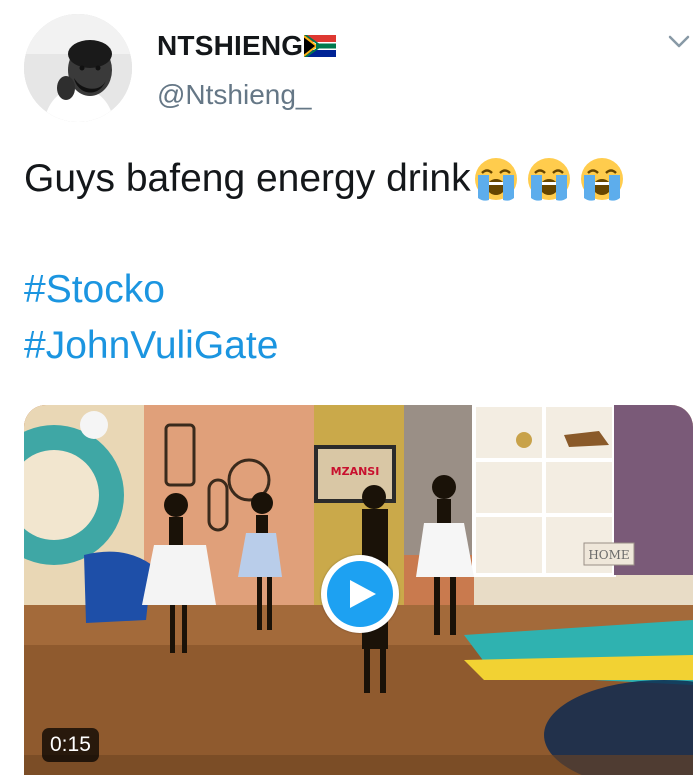 This screenshot has width=693, height=775. What do you see at coordinates (679, 42) in the screenshot?
I see `chevron-down-icon` at bounding box center [679, 42].